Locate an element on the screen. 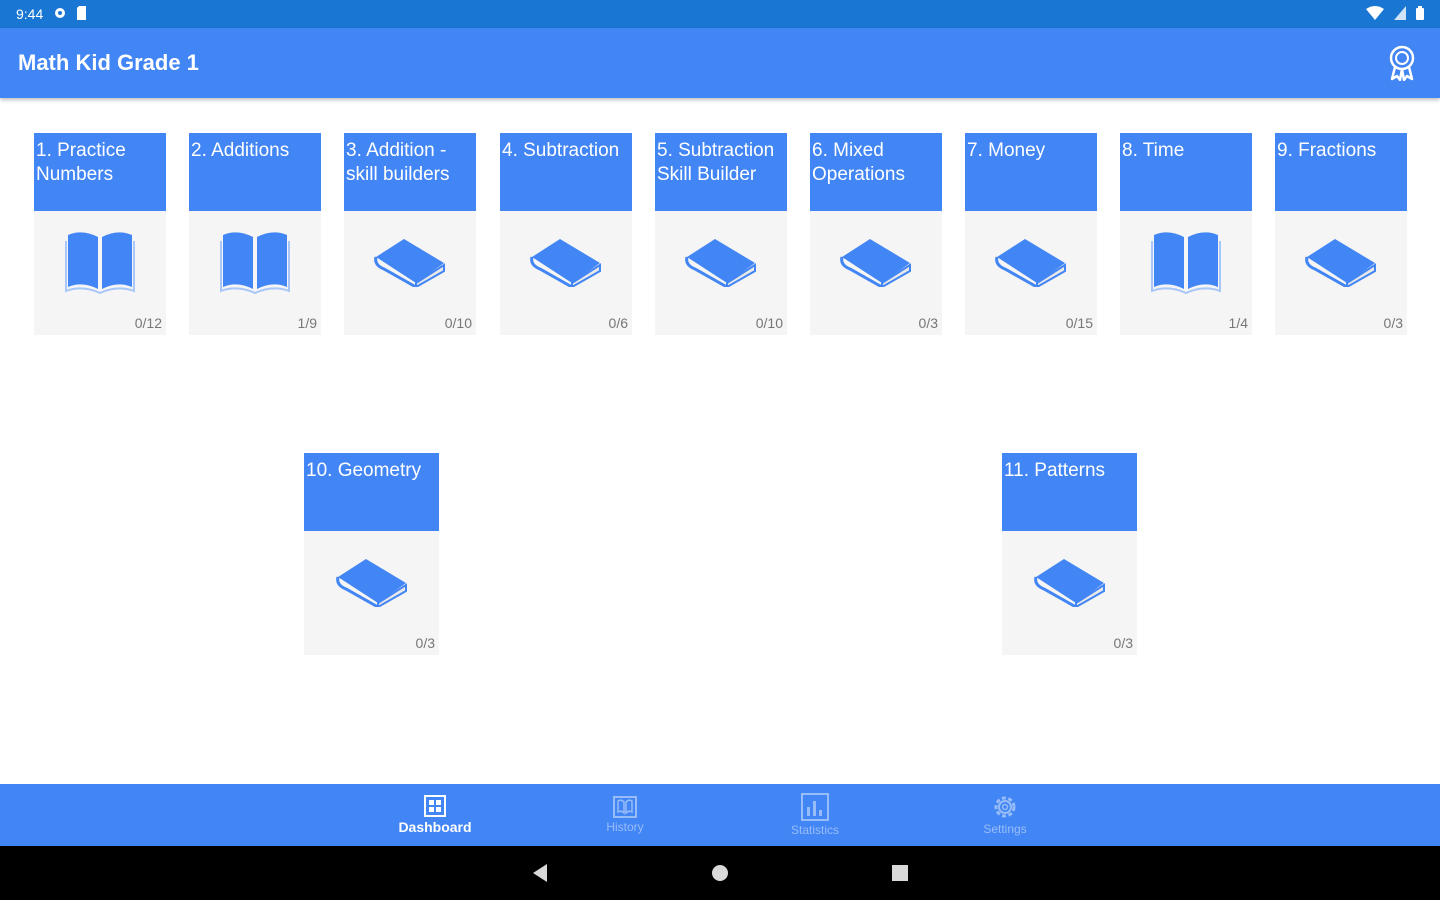  topic-title: 10. Geometry is located at coordinates (371, 492).